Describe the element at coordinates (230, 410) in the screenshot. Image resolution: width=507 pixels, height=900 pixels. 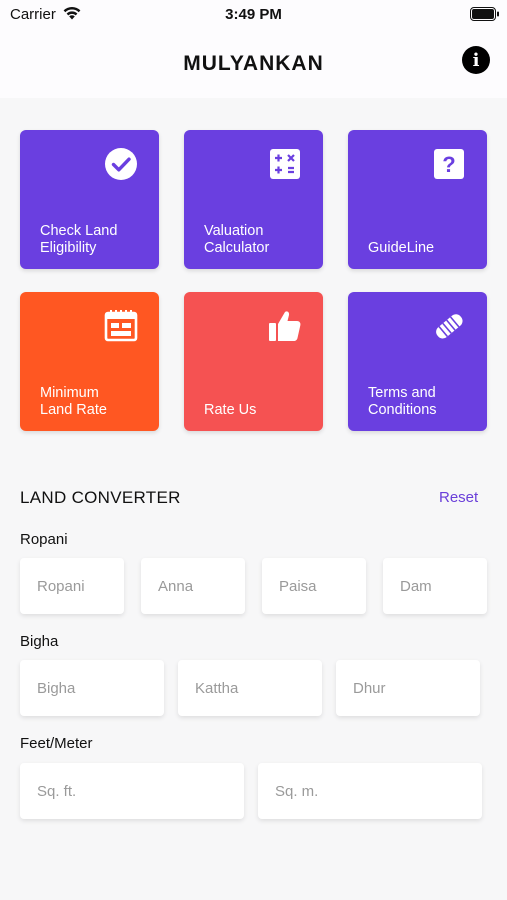
I see `tile-label: Rate Us` at that location.